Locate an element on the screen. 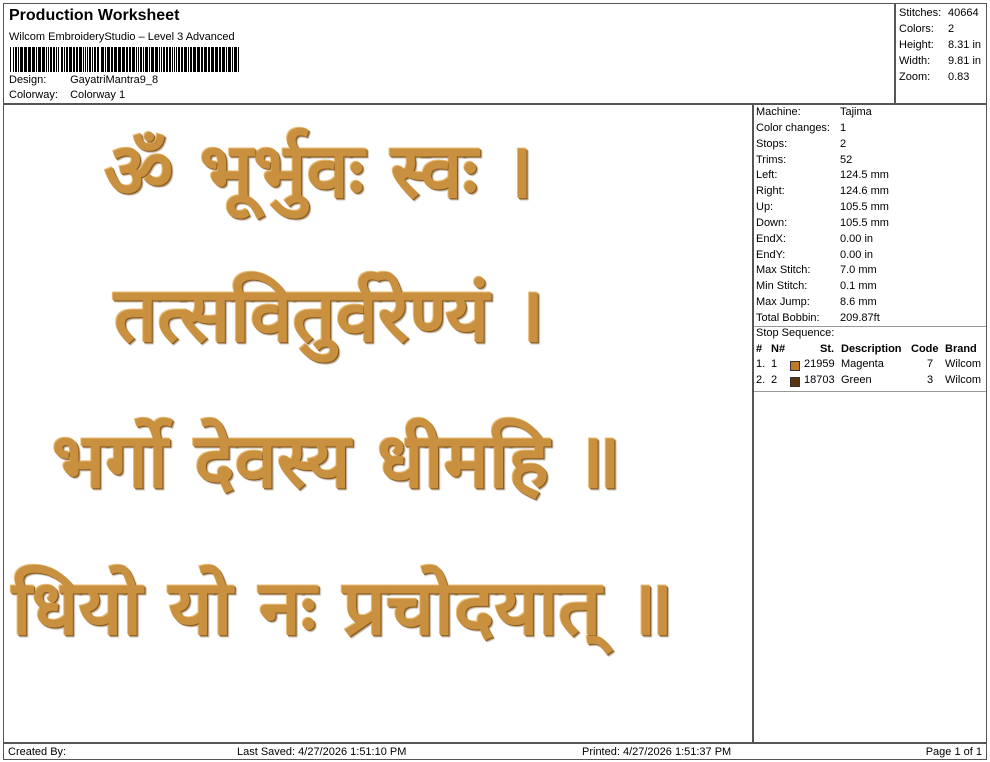 The image size is (990, 762). up-row: Up: 105.5 mm is located at coordinates (822, 207).